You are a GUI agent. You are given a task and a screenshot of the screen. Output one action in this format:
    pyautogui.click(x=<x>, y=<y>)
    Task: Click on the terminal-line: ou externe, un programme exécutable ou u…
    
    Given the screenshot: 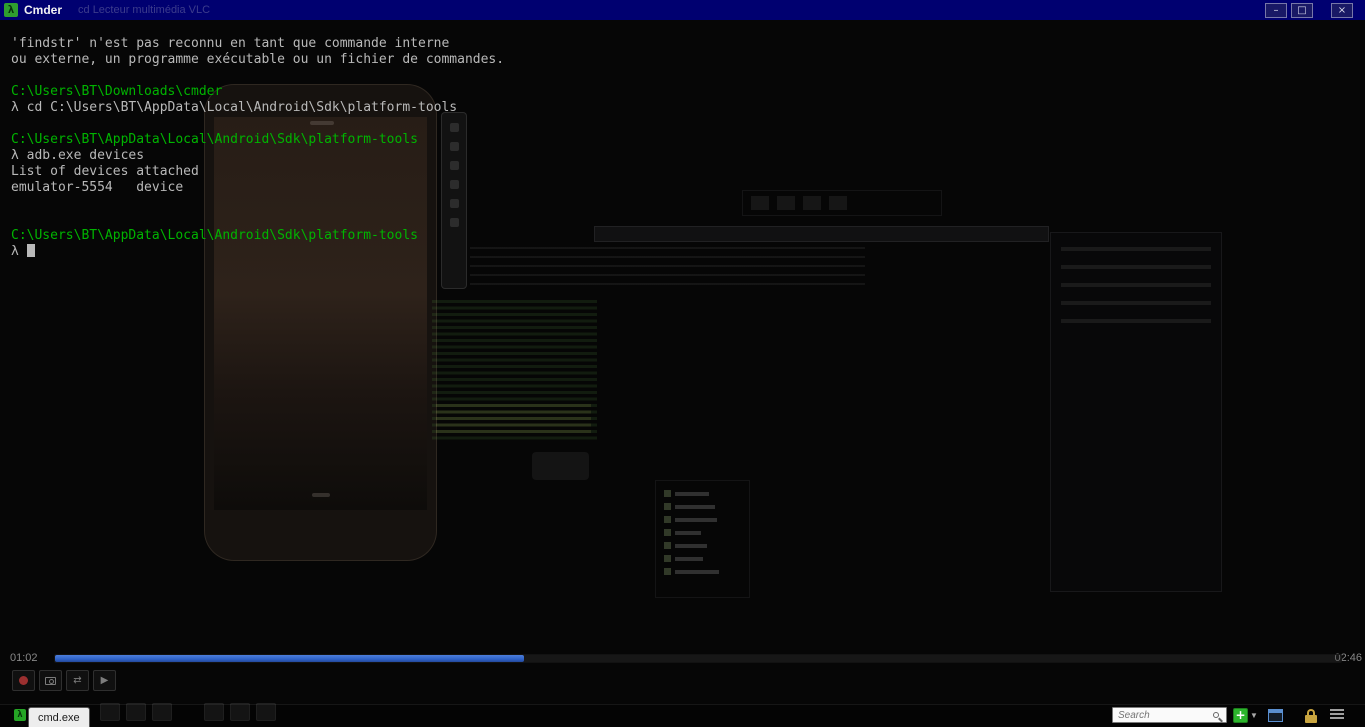 What is the action you would take?
    pyautogui.click(x=258, y=59)
    